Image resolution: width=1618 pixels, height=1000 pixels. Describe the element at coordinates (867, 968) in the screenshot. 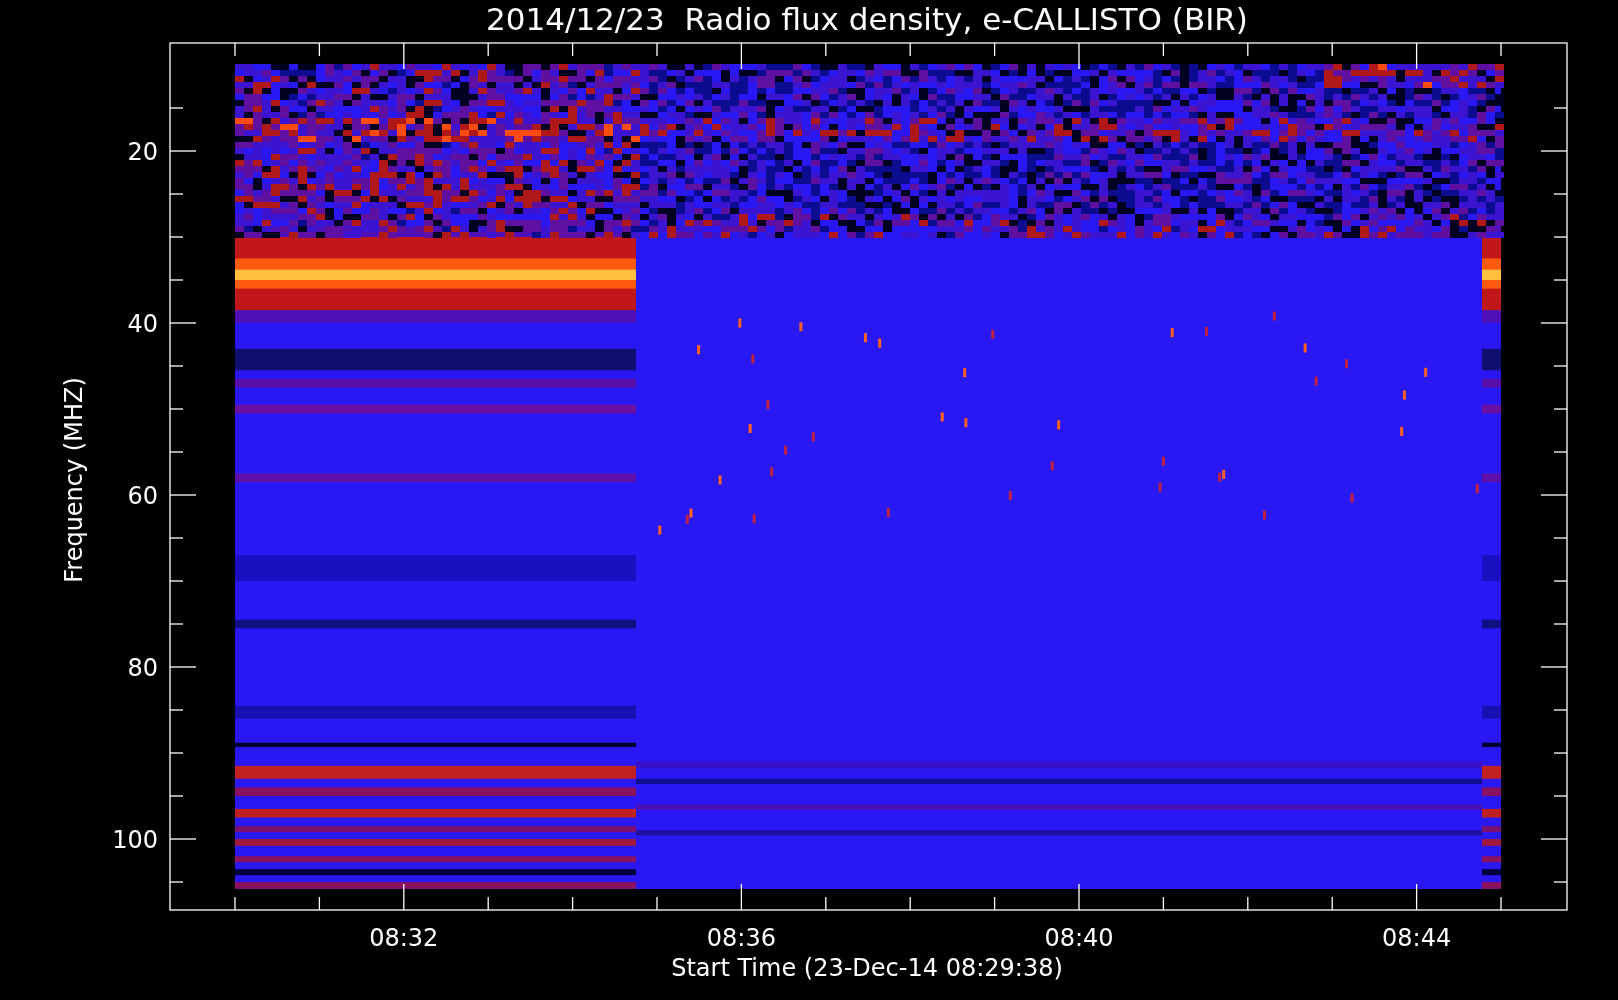

I see `x-axis-label: Start Time (23-Dec-14 08:29:38)` at that location.